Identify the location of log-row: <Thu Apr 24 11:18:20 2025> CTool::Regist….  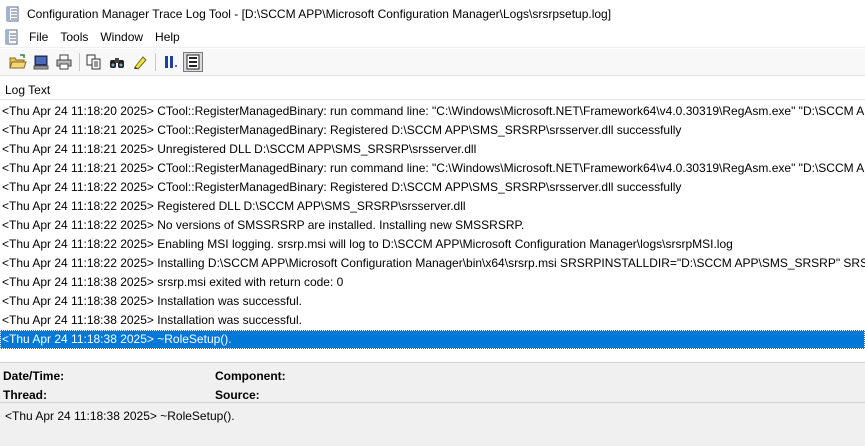
(432, 111).